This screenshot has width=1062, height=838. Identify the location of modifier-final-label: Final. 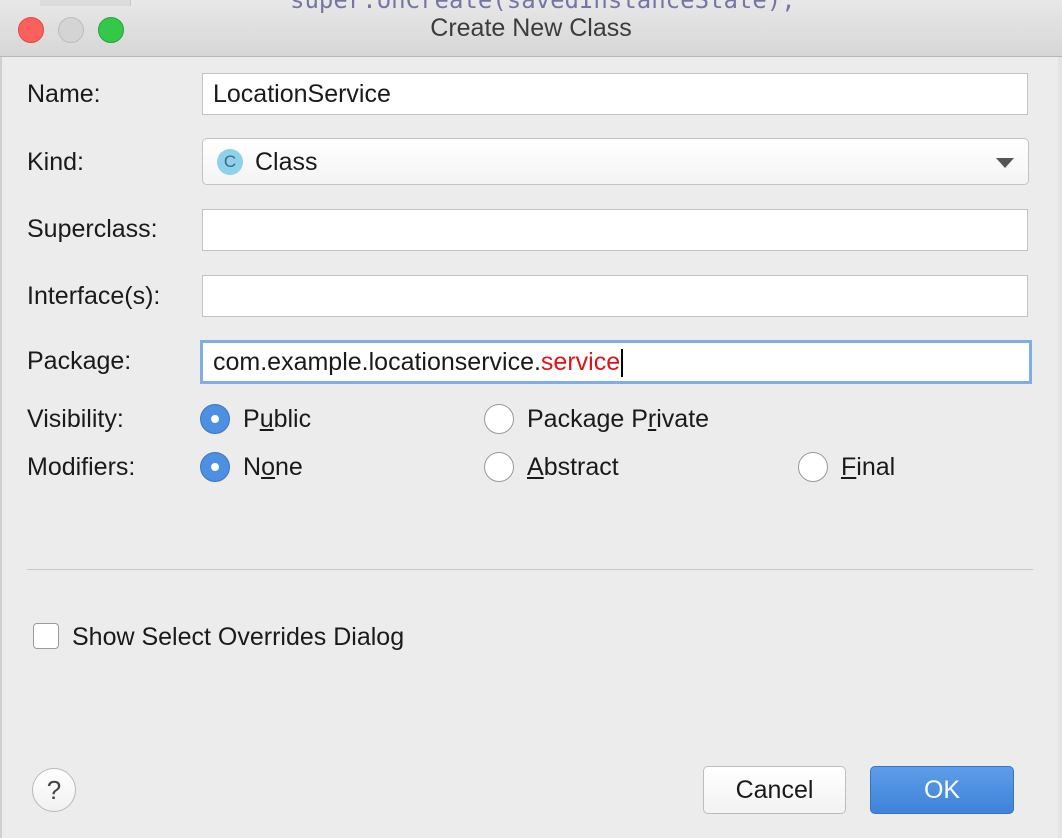
(868, 467).